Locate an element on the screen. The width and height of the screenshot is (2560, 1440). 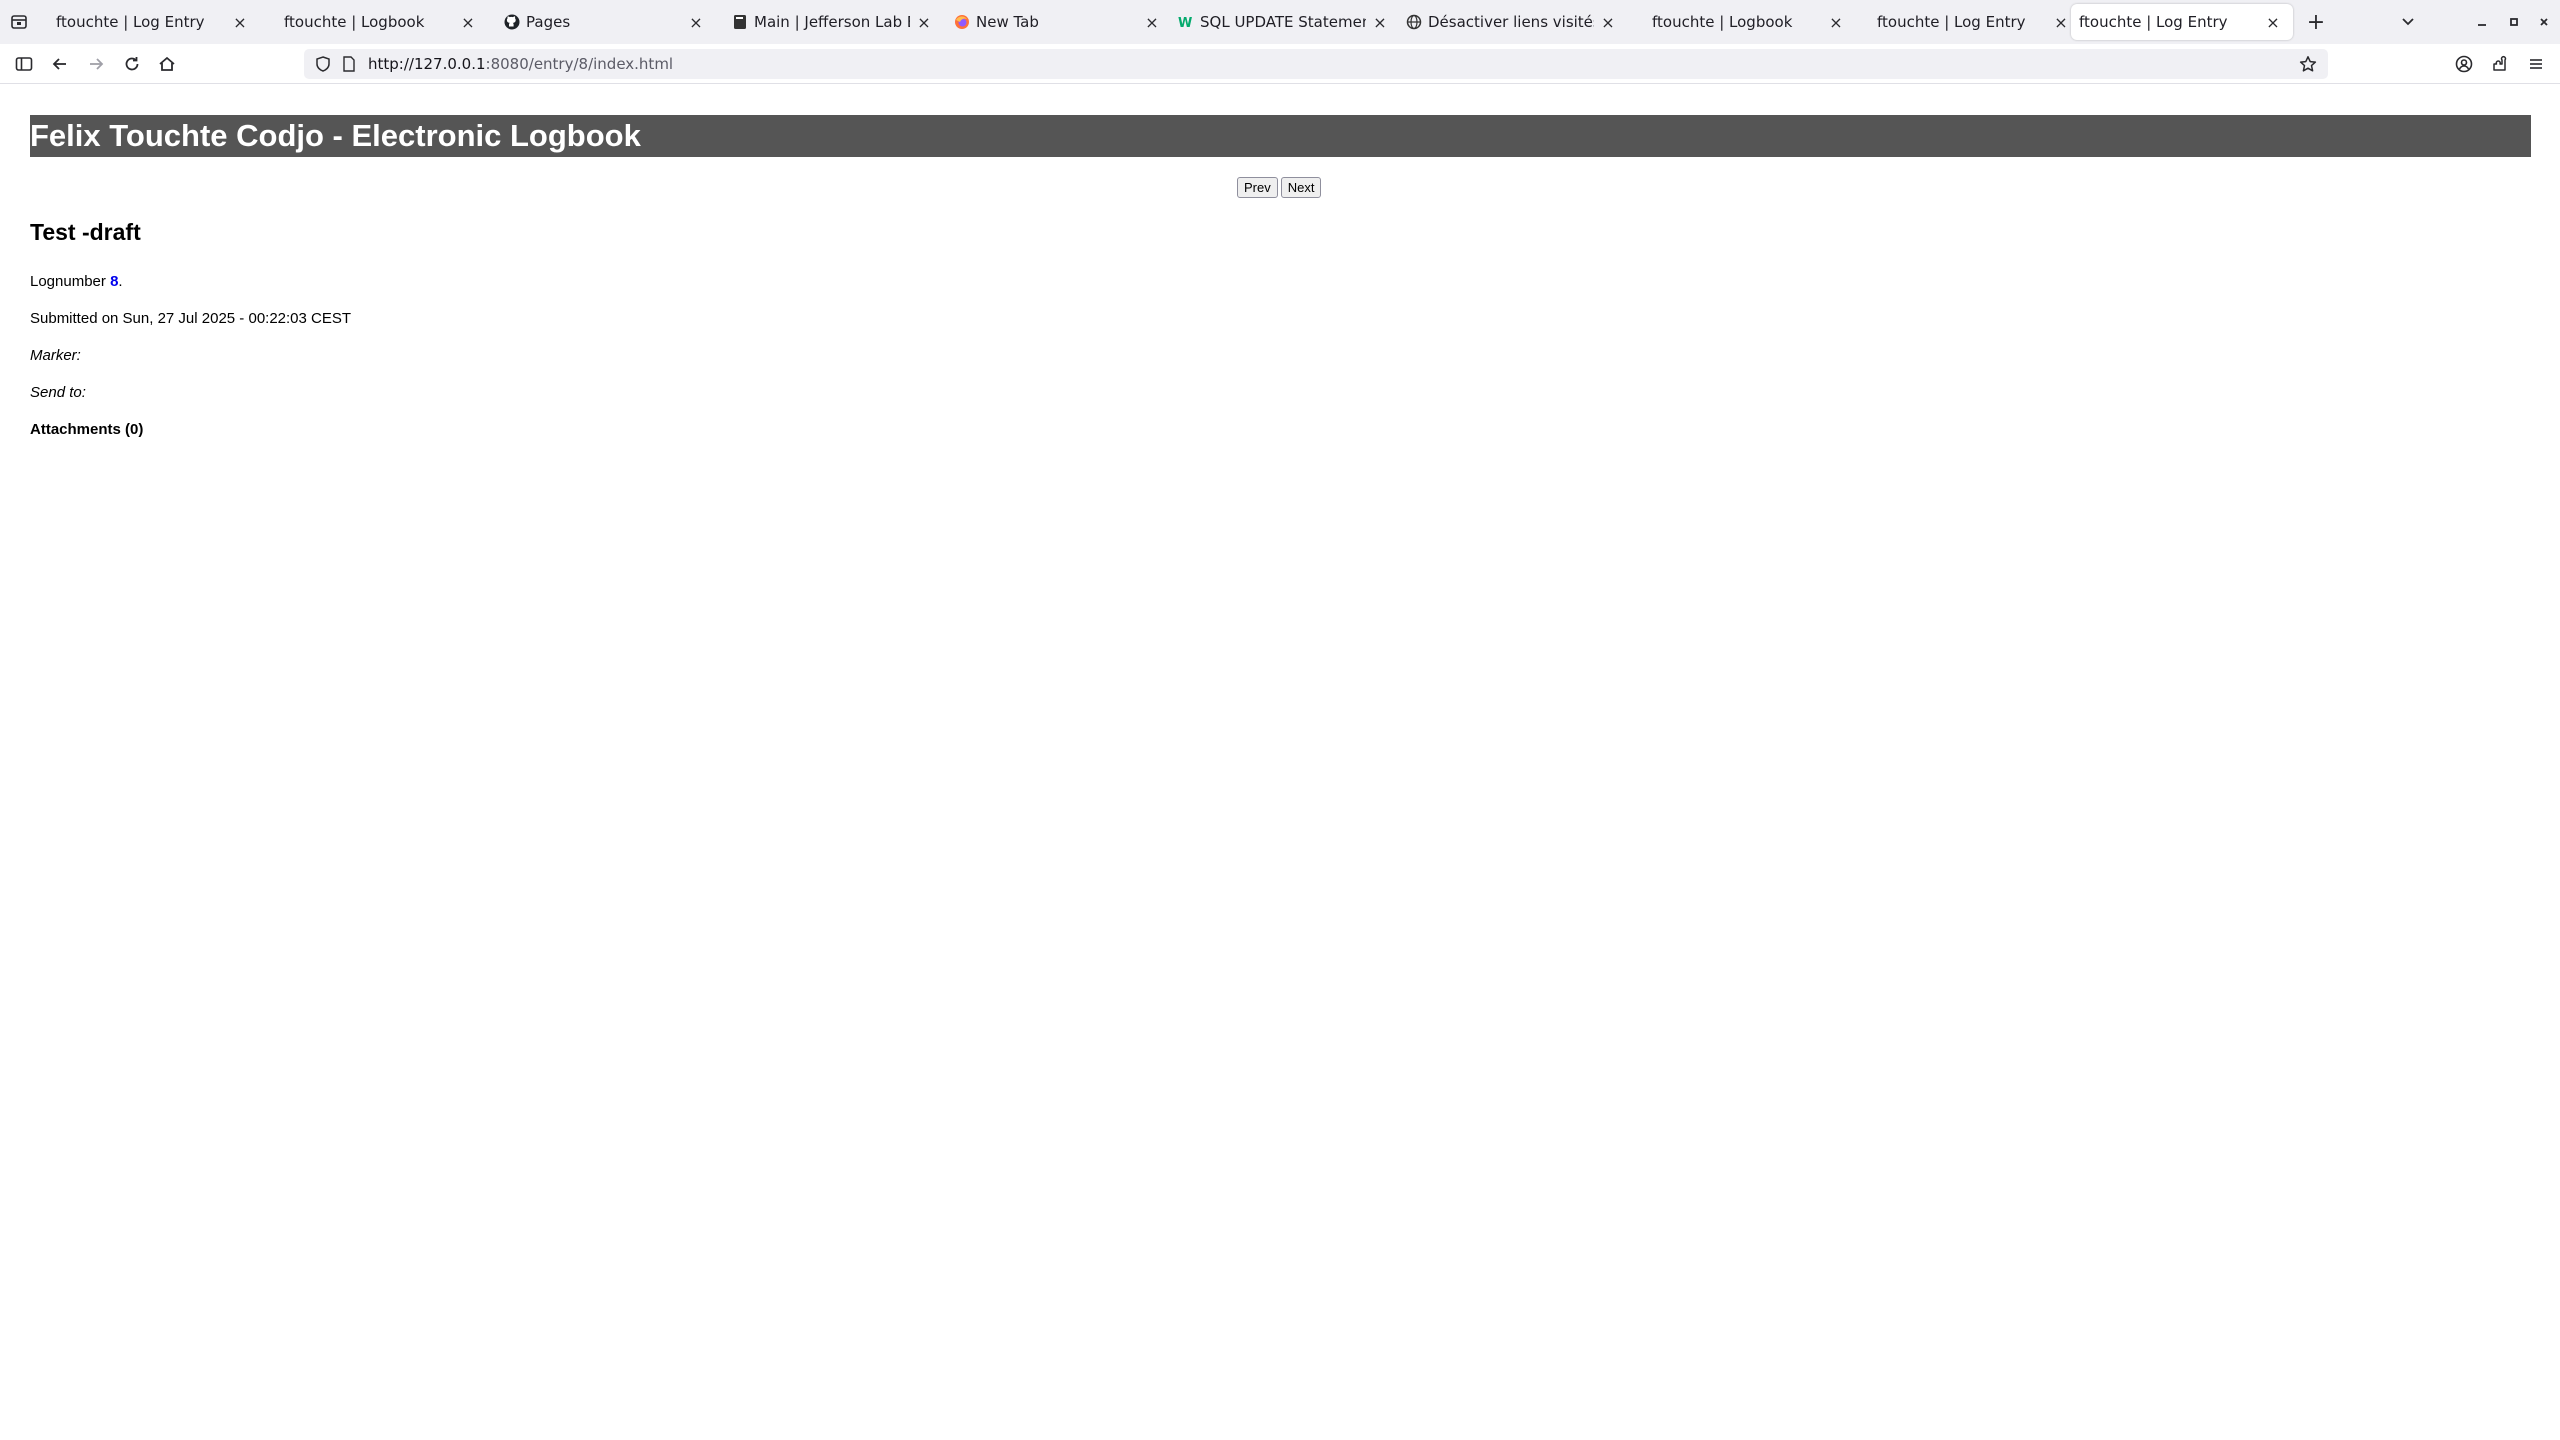
sidebar-icon is located at coordinates (24, 64).